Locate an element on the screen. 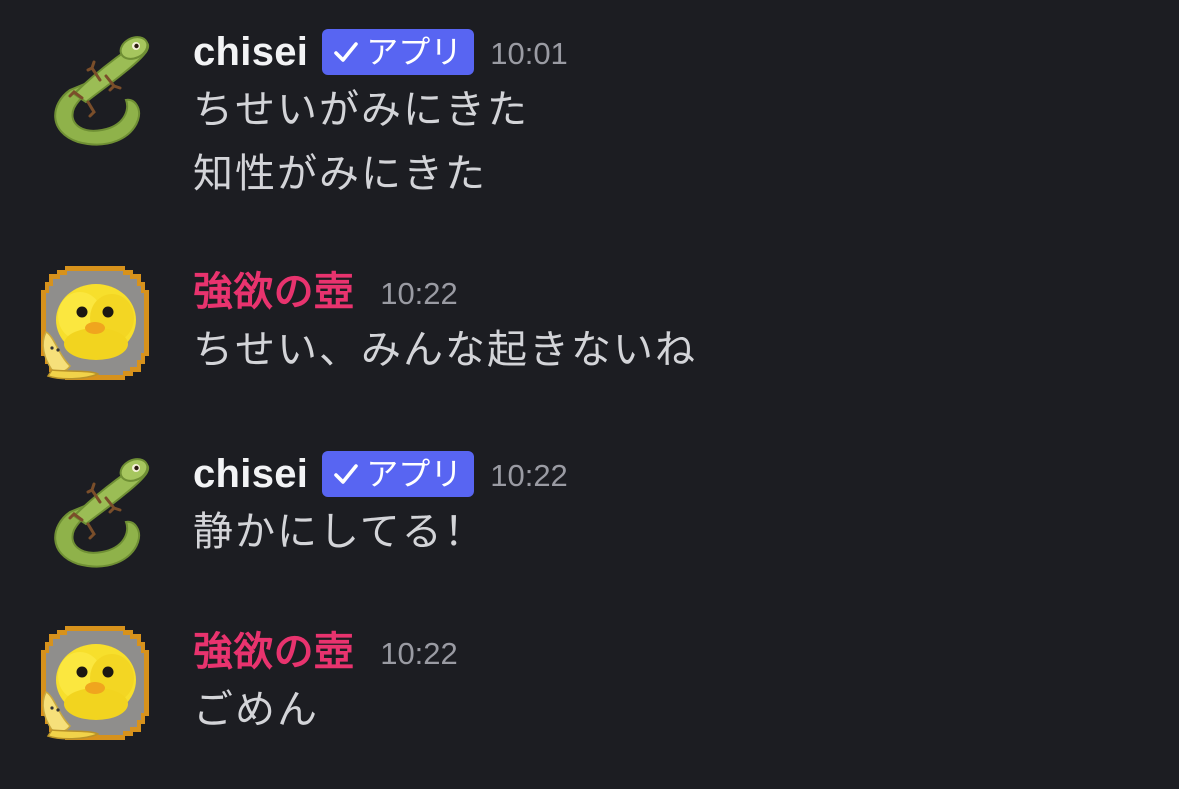 The height and width of the screenshot is (789, 1179). message-header: chisei アプリ 10:01 is located at coordinates (380, 52).